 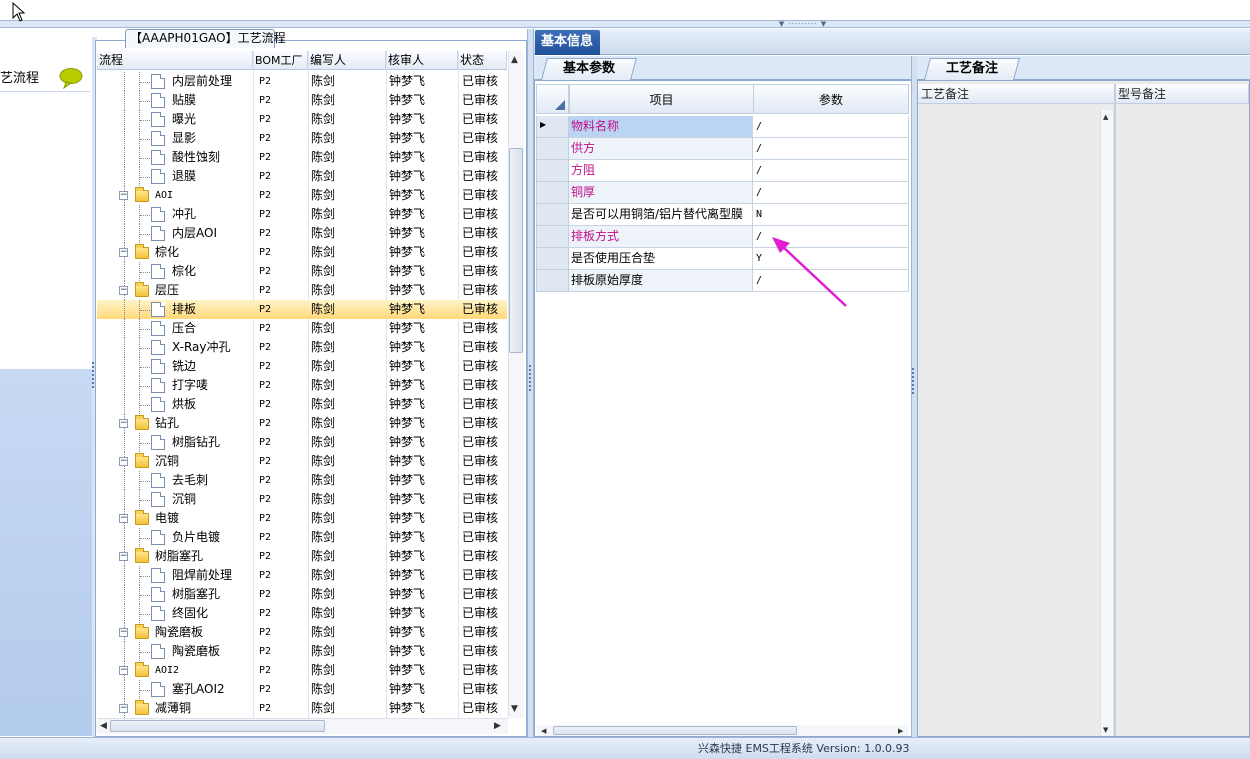 I want to click on table-row: 内层AOI P2 陈剑 钟梦飞 已审核, so click(x=302, y=233).